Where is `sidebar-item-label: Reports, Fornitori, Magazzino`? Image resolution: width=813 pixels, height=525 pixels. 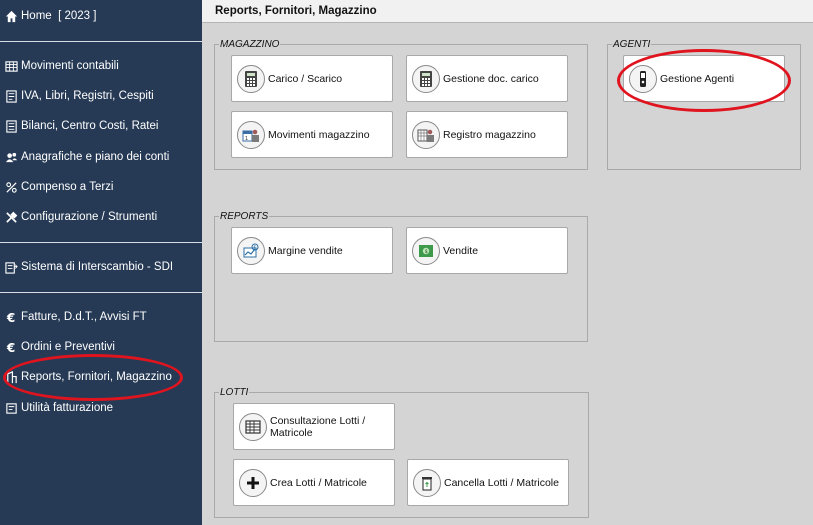
sidebar-item-label: Reports, Fornitori, Magazzino is located at coordinates (96, 377).